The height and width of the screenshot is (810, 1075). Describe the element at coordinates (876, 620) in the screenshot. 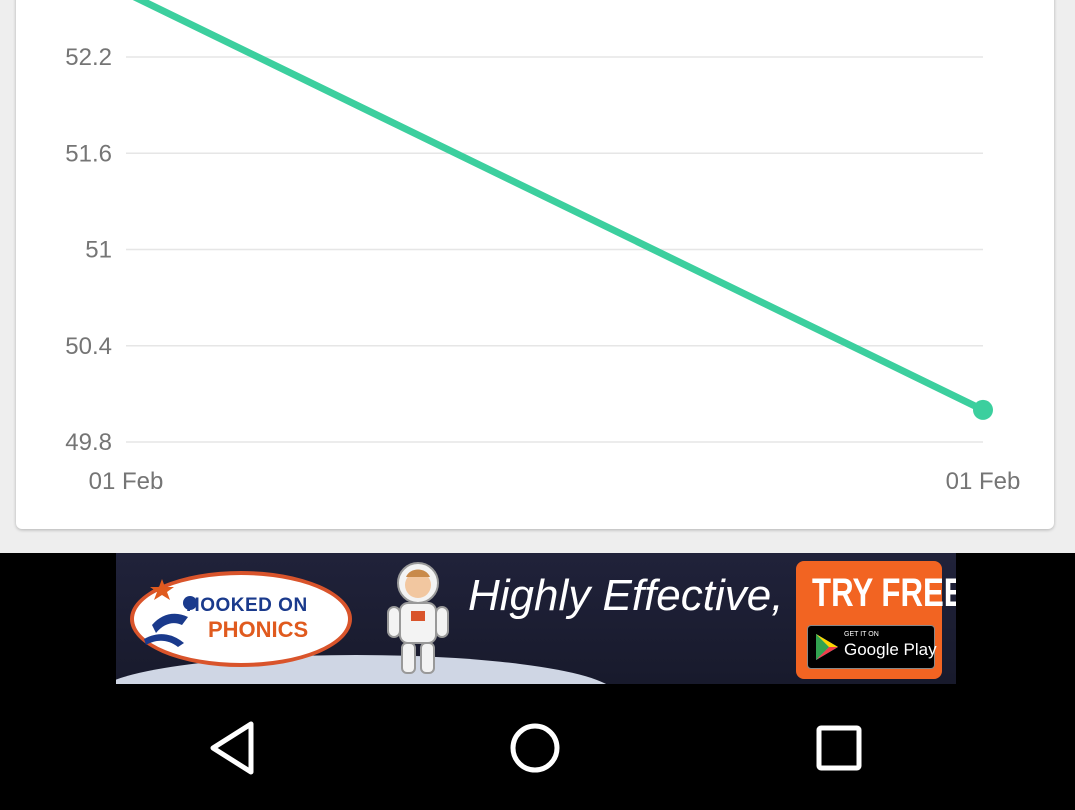

I see `try-free-button: TRY FREE GET IT ON Google Play` at that location.